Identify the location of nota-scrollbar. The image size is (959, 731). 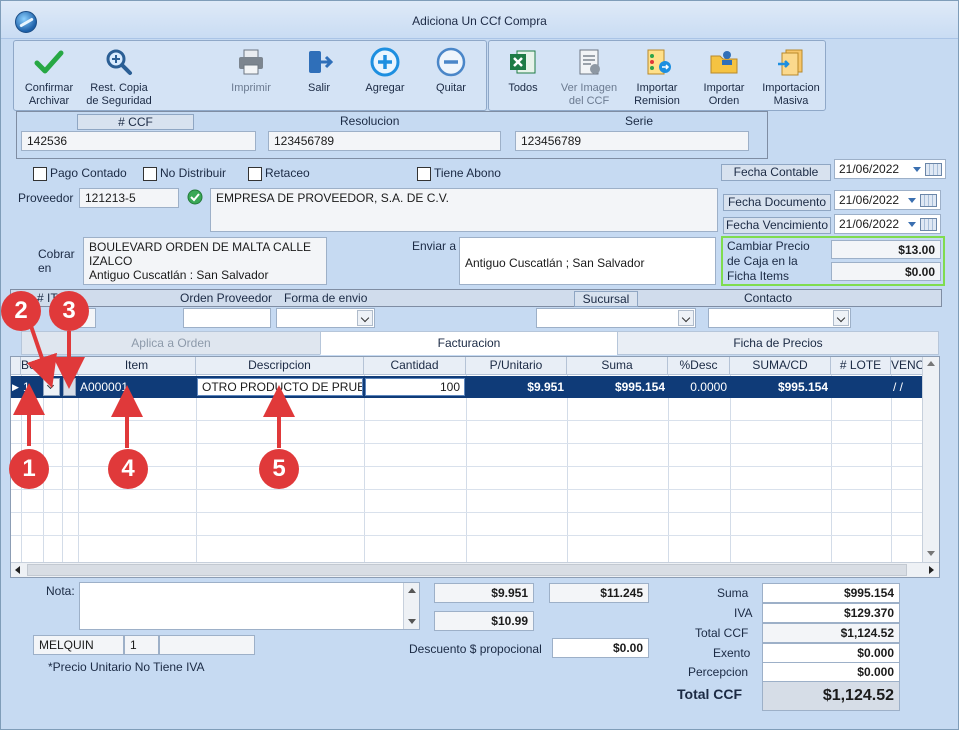
(411, 606).